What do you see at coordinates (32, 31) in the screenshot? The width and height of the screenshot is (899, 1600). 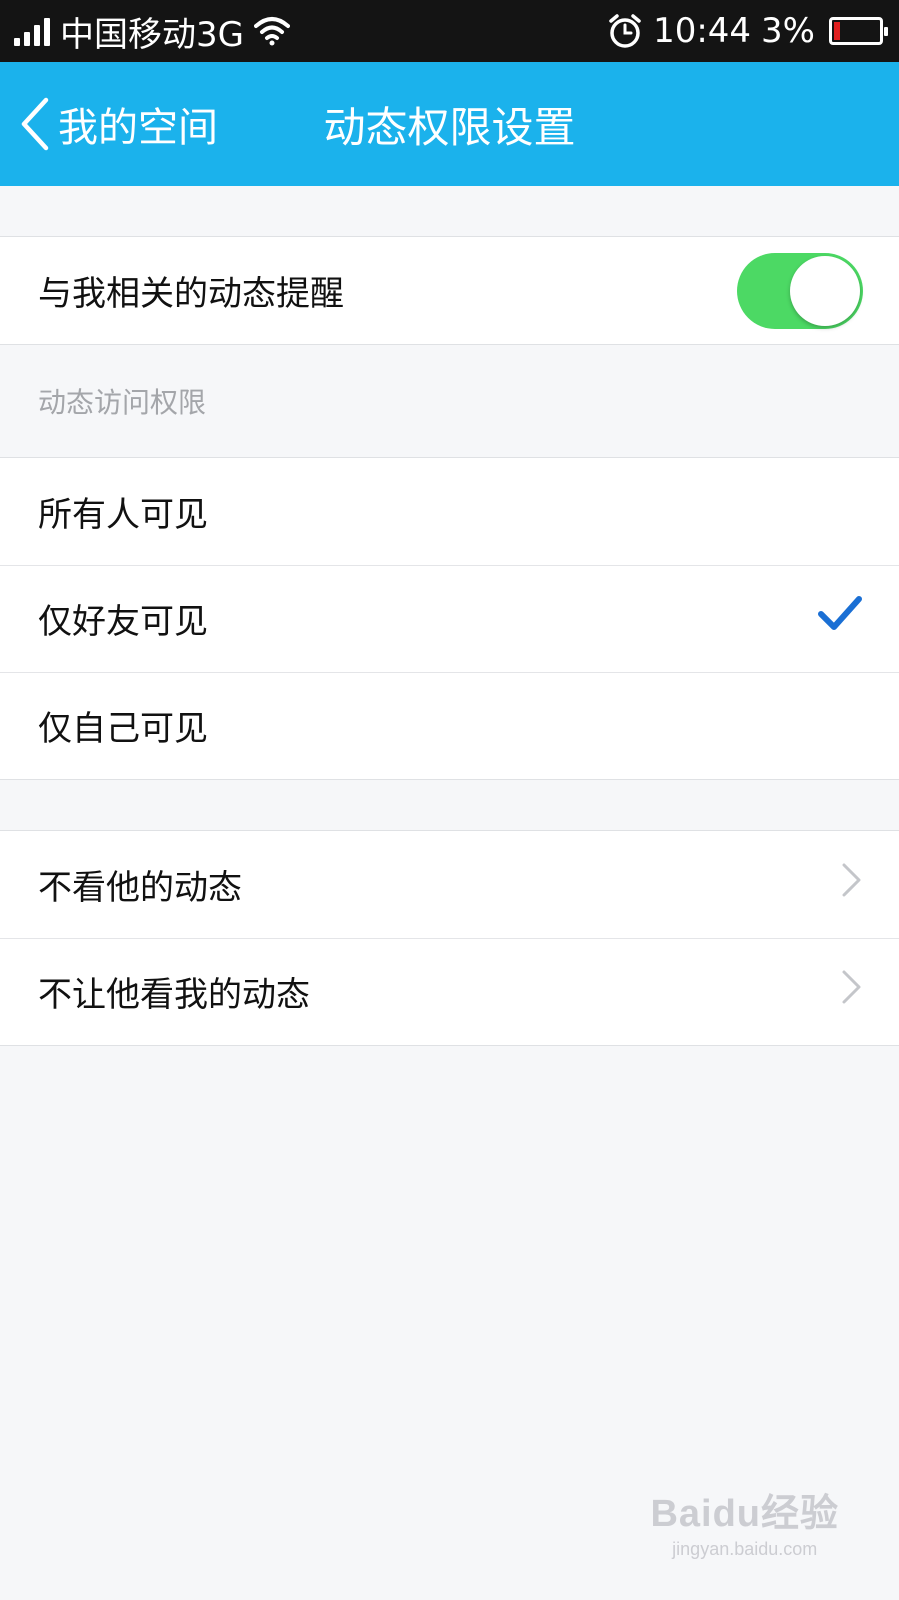 I see `signal-icon` at bounding box center [32, 31].